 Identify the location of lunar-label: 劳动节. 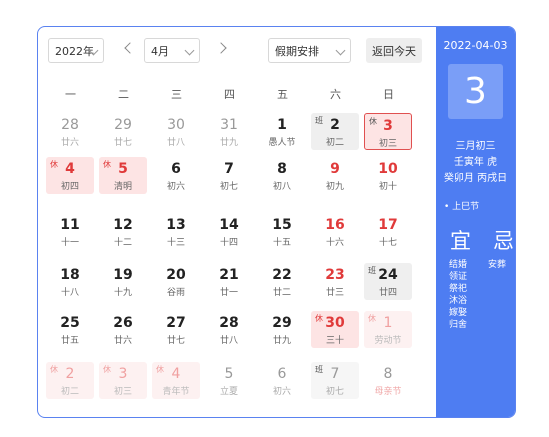
(388, 341).